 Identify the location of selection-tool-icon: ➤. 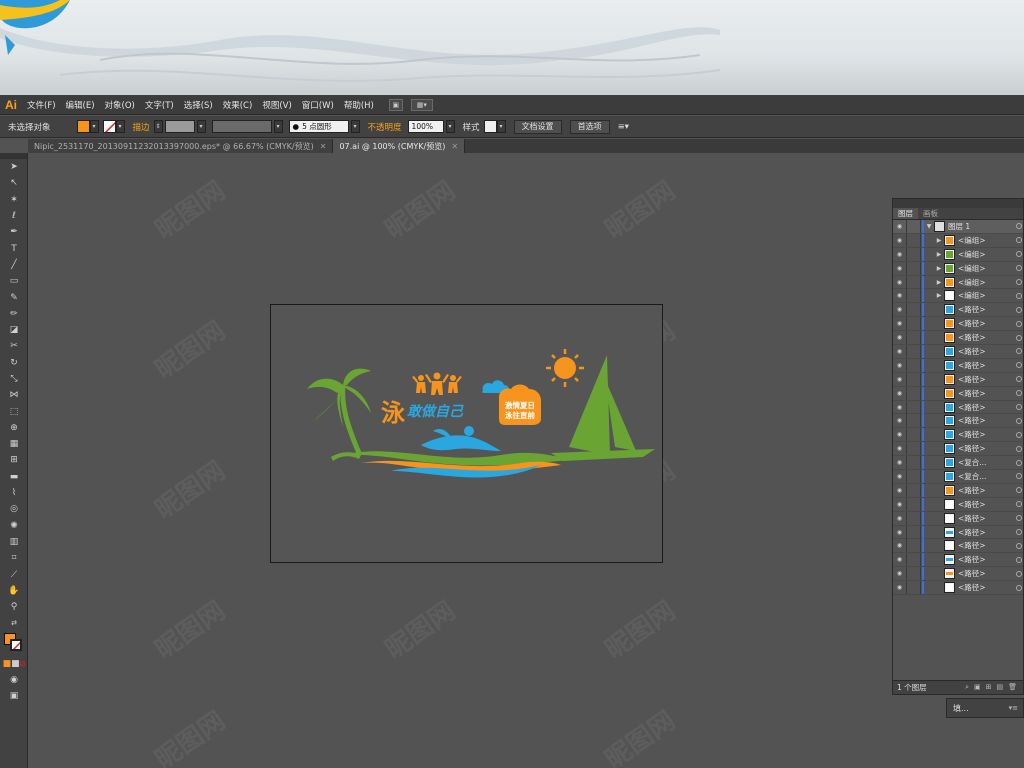
(14, 167).